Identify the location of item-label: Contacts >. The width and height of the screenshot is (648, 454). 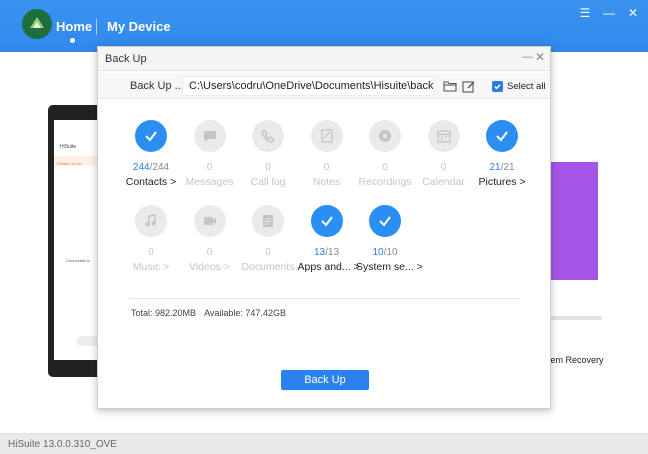
(151, 182).